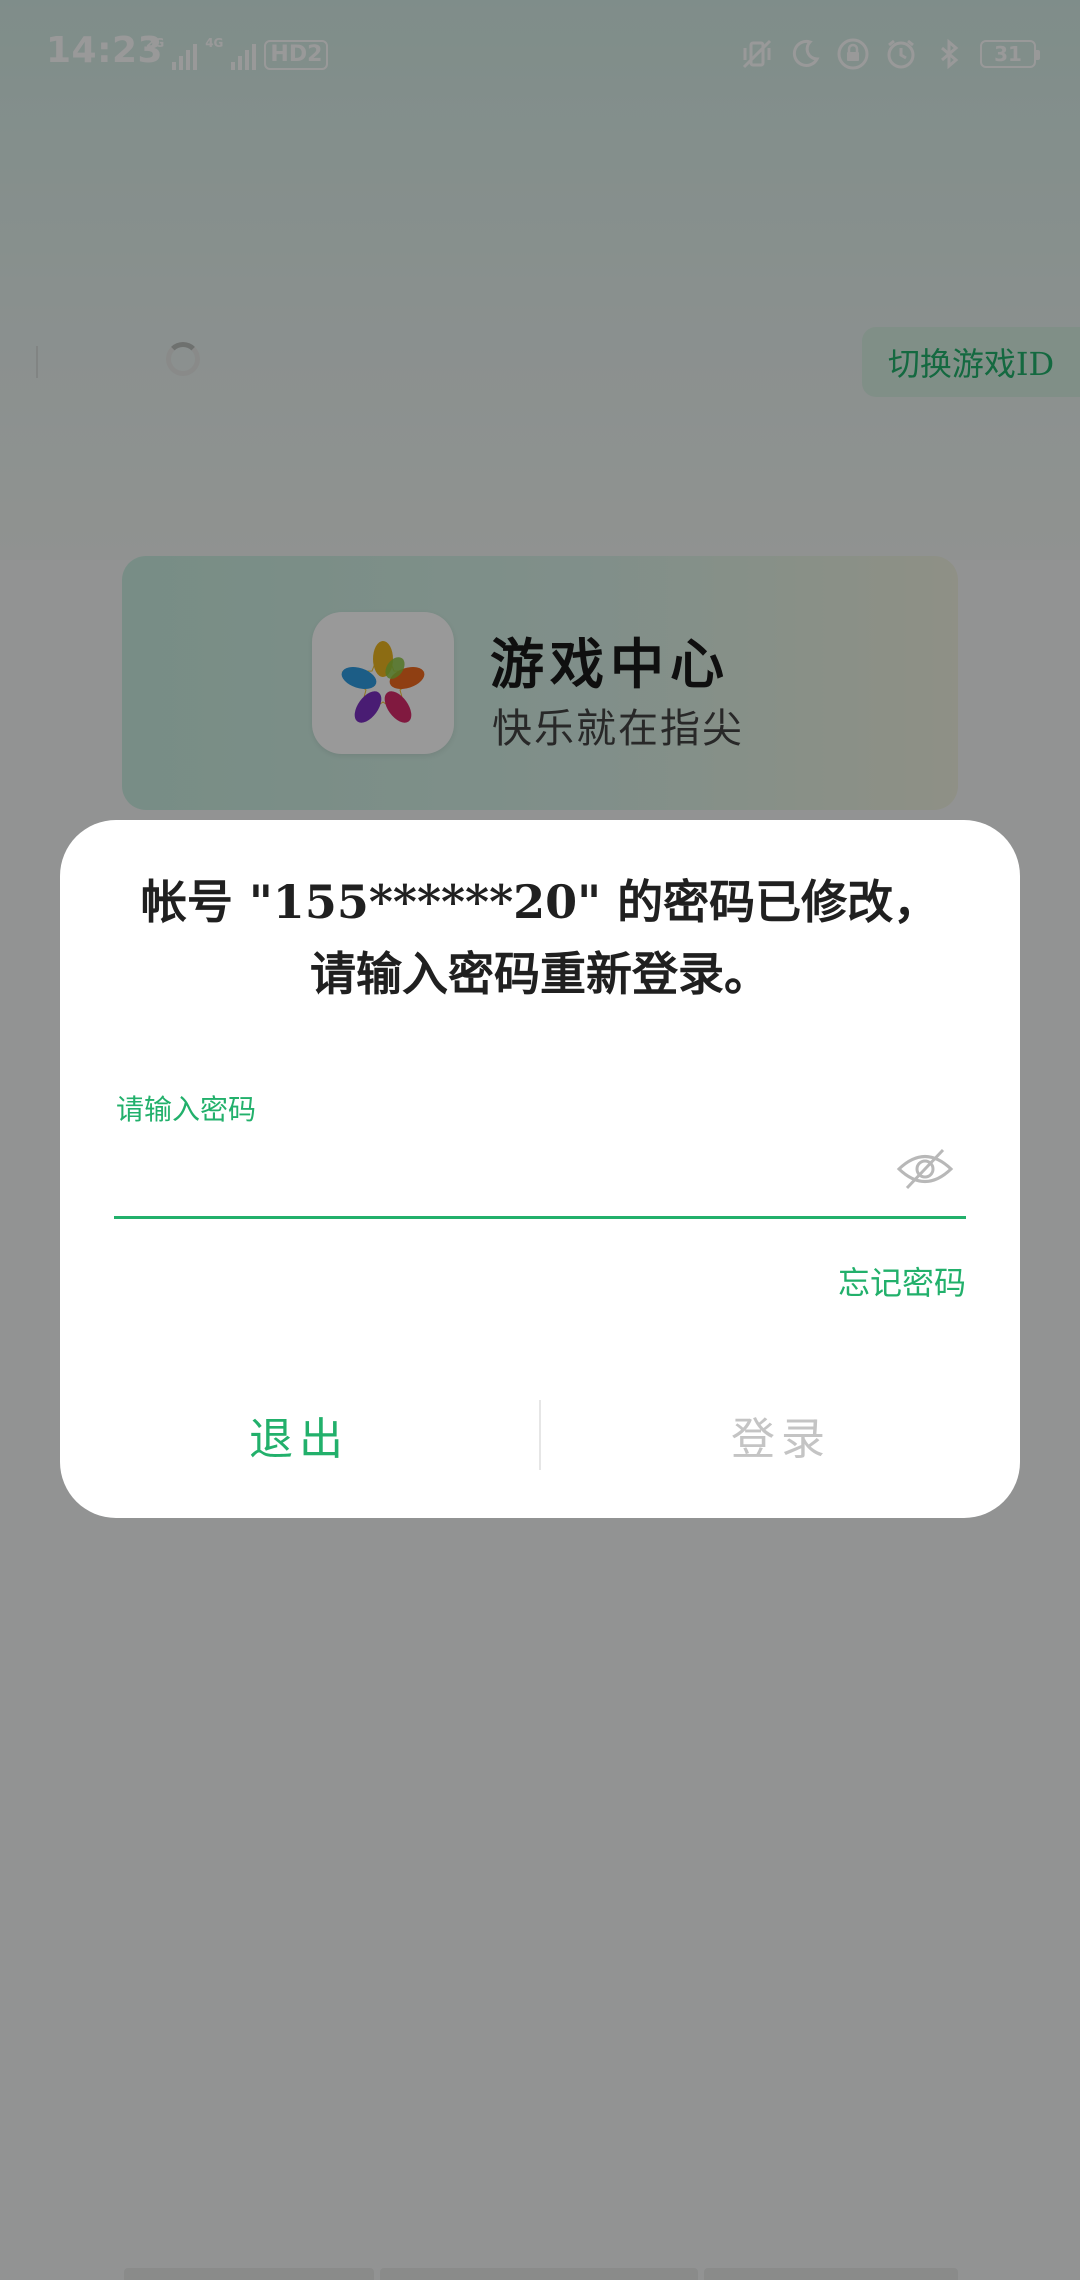  Describe the element at coordinates (540, 938) in the screenshot. I see `dialog-message: 帐号 "155******20" 的密码已修改，请输入密码重新登录。` at that location.